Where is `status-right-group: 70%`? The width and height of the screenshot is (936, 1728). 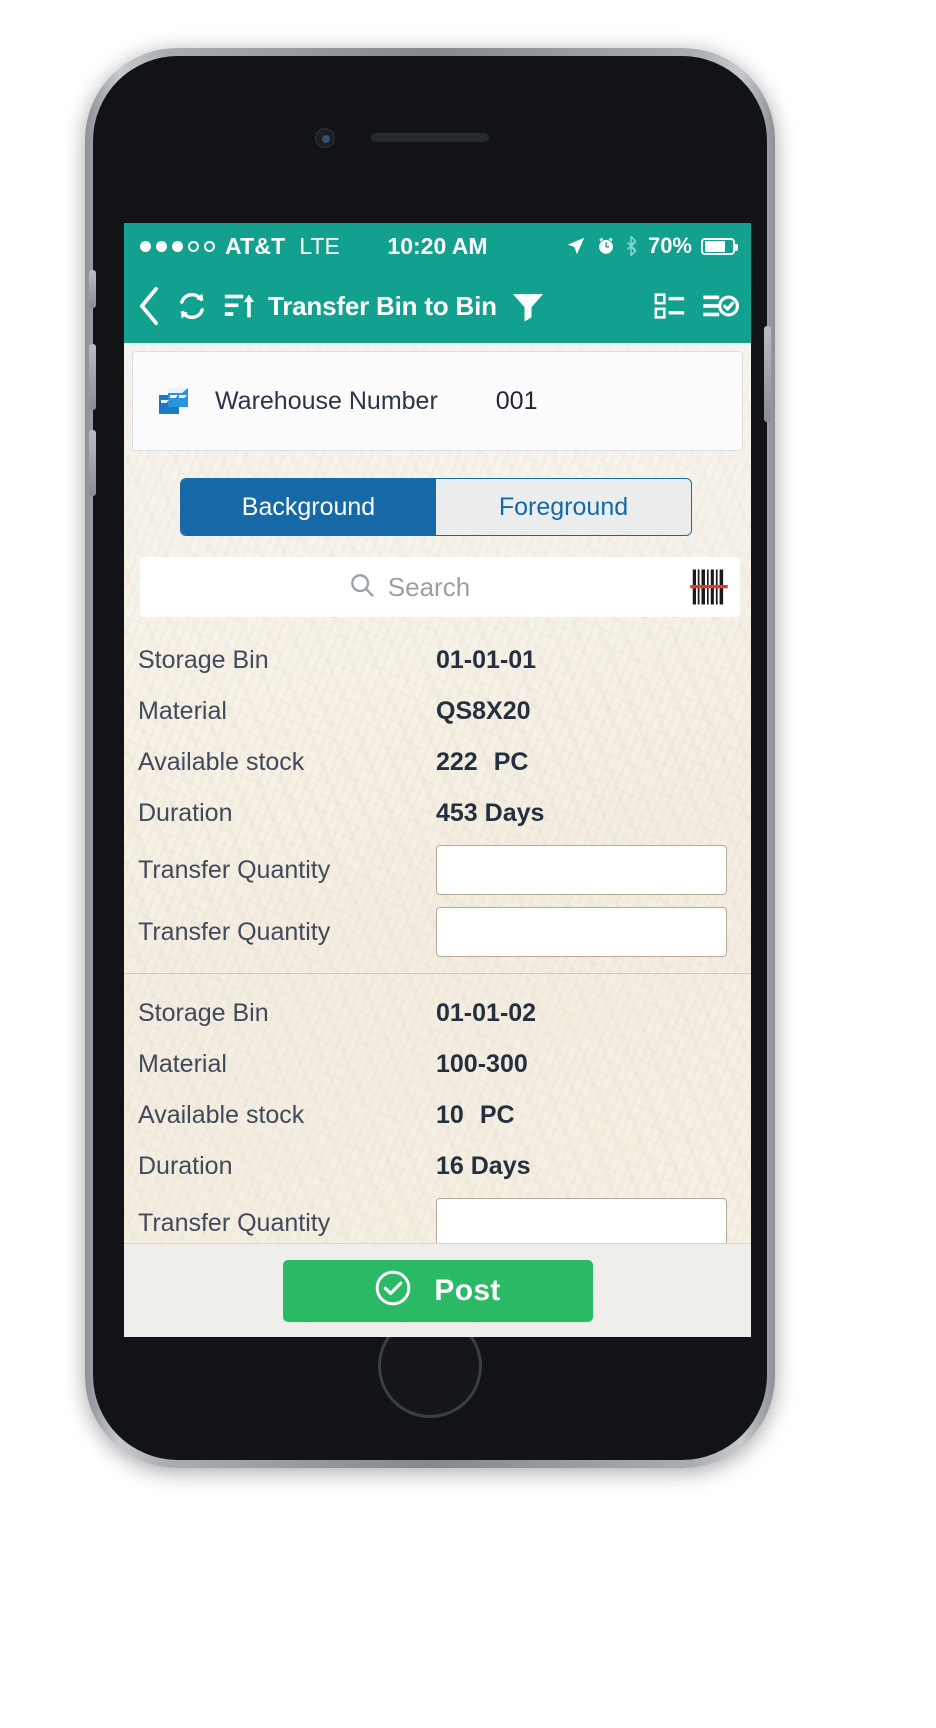
status-right-group: 70% is located at coordinates (651, 246).